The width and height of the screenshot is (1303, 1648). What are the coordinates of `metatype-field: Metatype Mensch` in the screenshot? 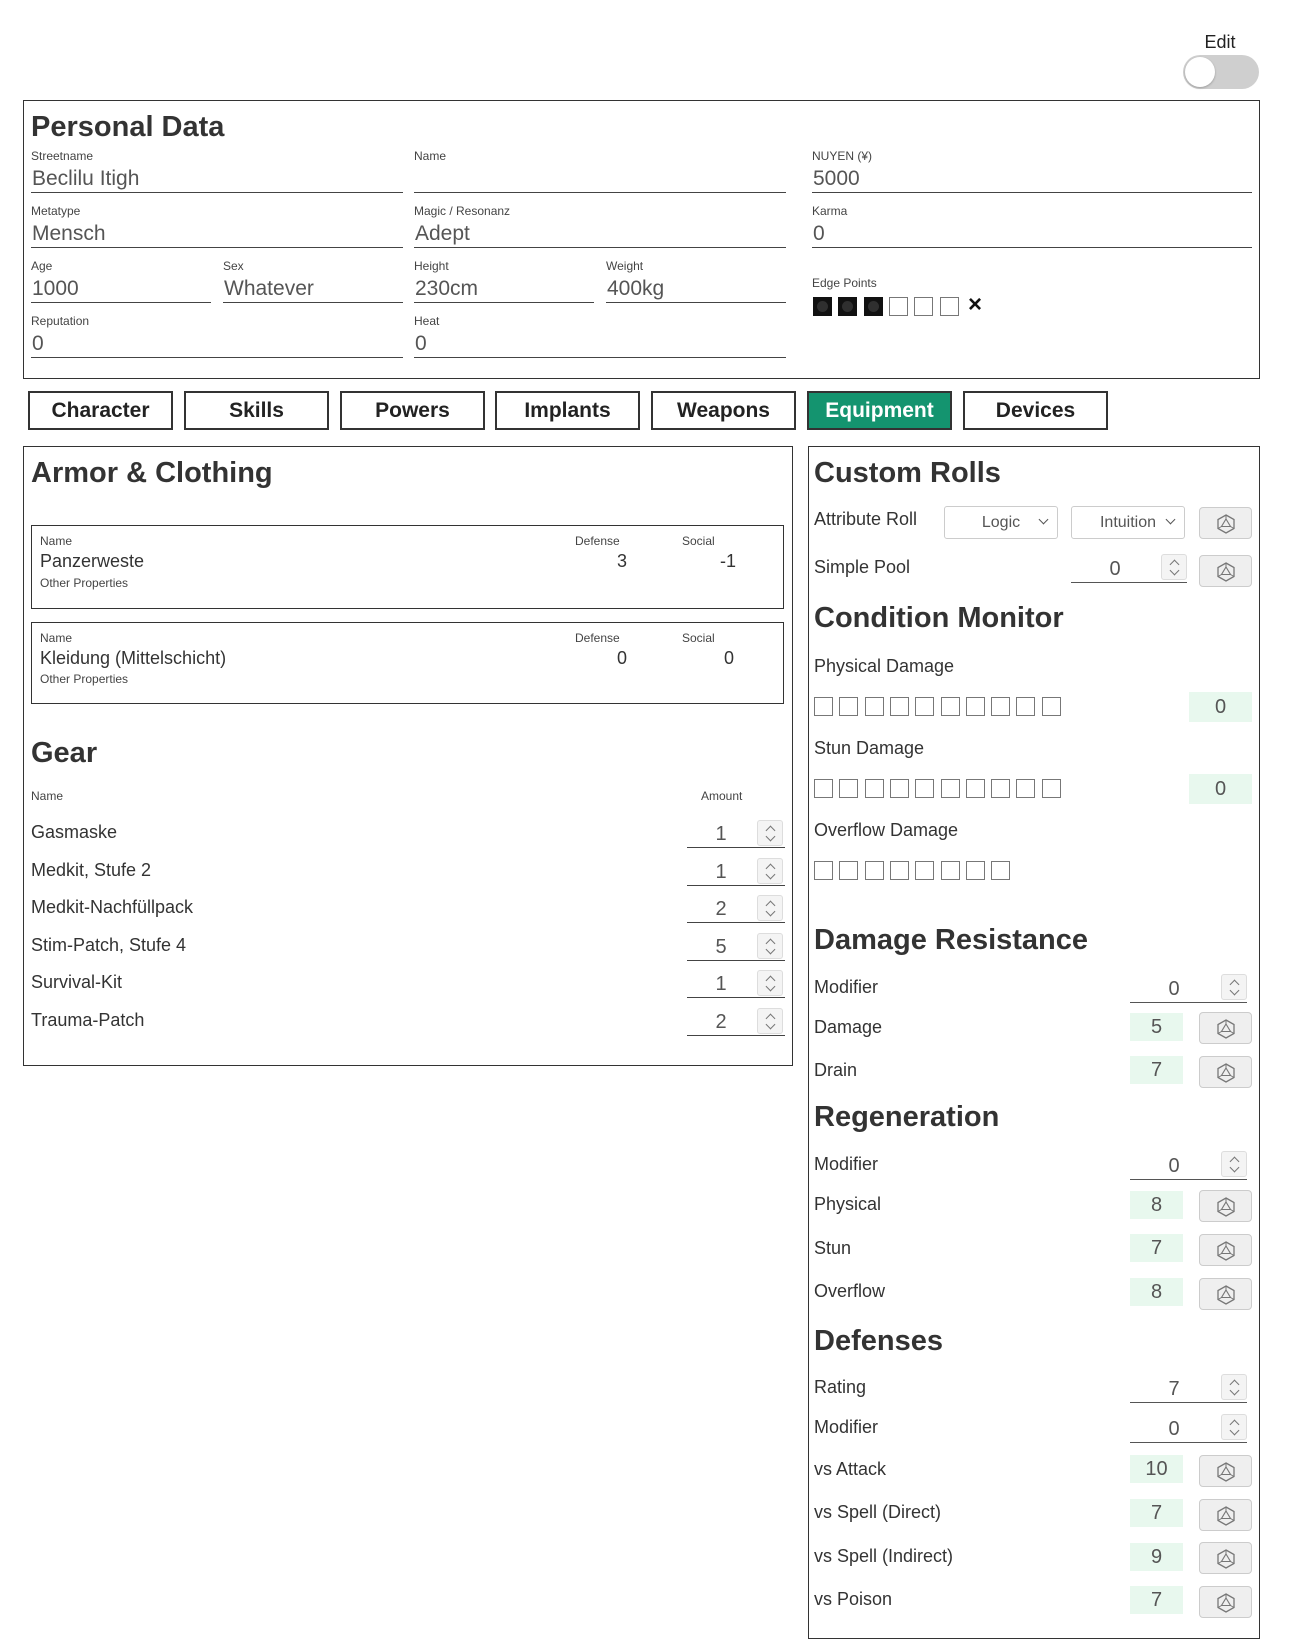 It's located at (217, 225).